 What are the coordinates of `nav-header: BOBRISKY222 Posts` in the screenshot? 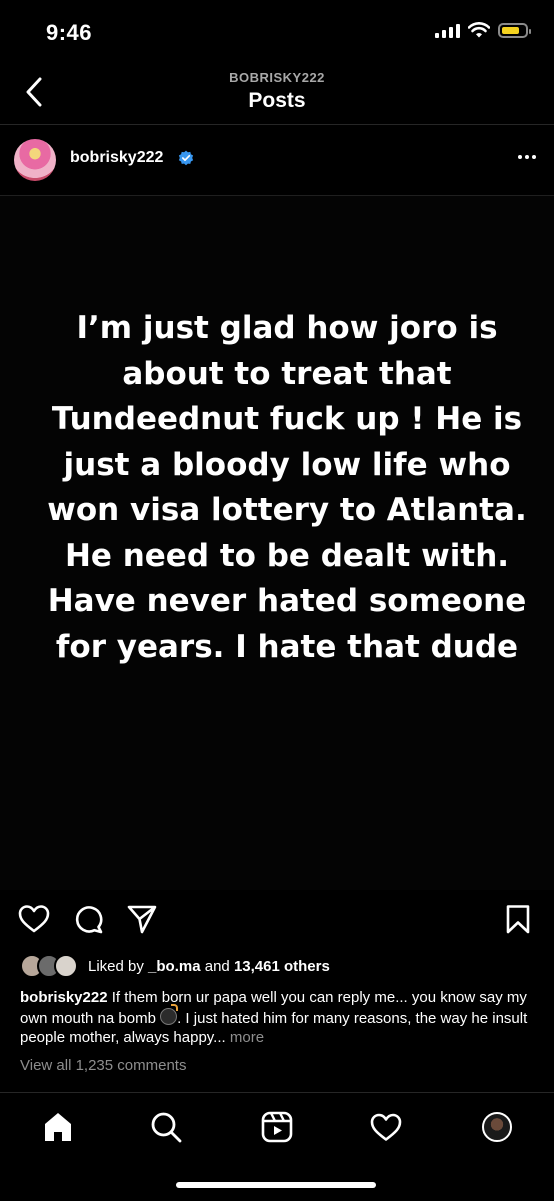 It's located at (277, 94).